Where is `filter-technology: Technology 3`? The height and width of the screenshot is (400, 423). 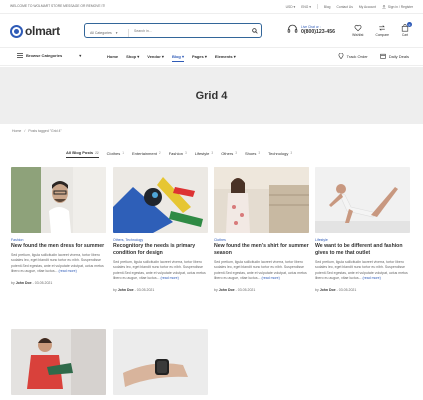
filter-technology: Technology 3 is located at coordinates (280, 154).